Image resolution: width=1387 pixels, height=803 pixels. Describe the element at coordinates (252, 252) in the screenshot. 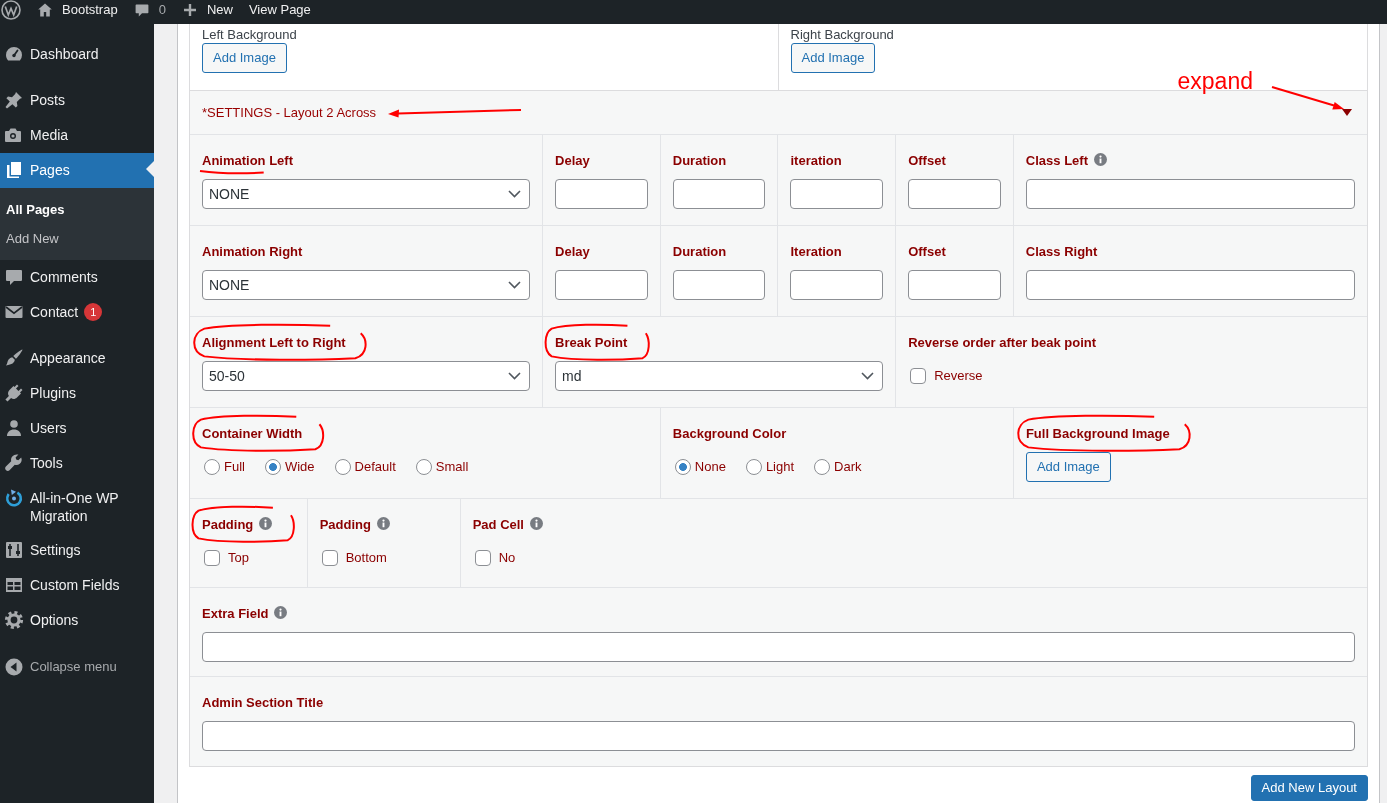

I see `field-label: Animation Right` at that location.